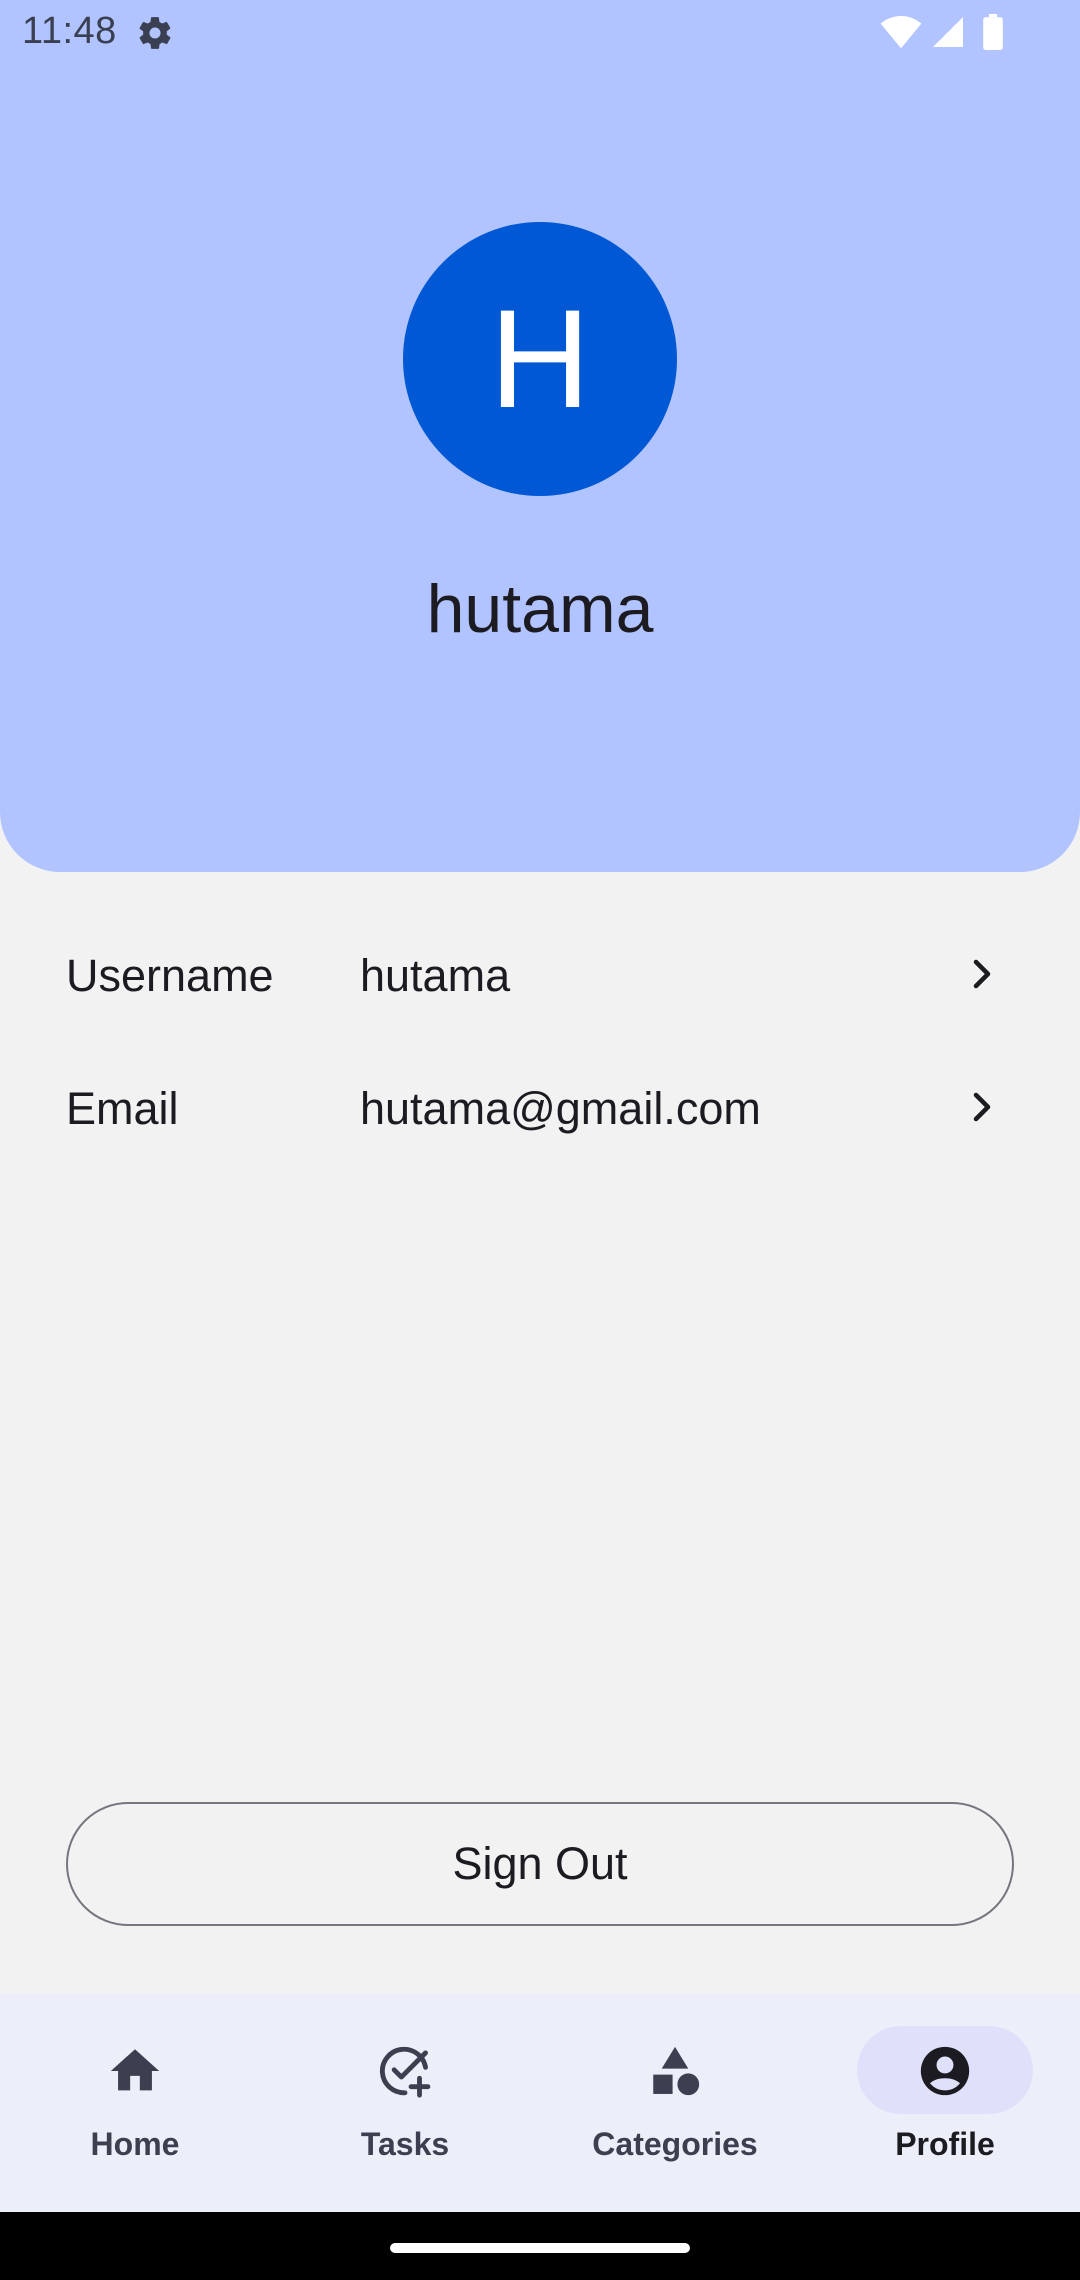 This screenshot has width=1080, height=2280. What do you see at coordinates (405, 2103) in the screenshot?
I see `nav-item-tasks: Tasks` at bounding box center [405, 2103].